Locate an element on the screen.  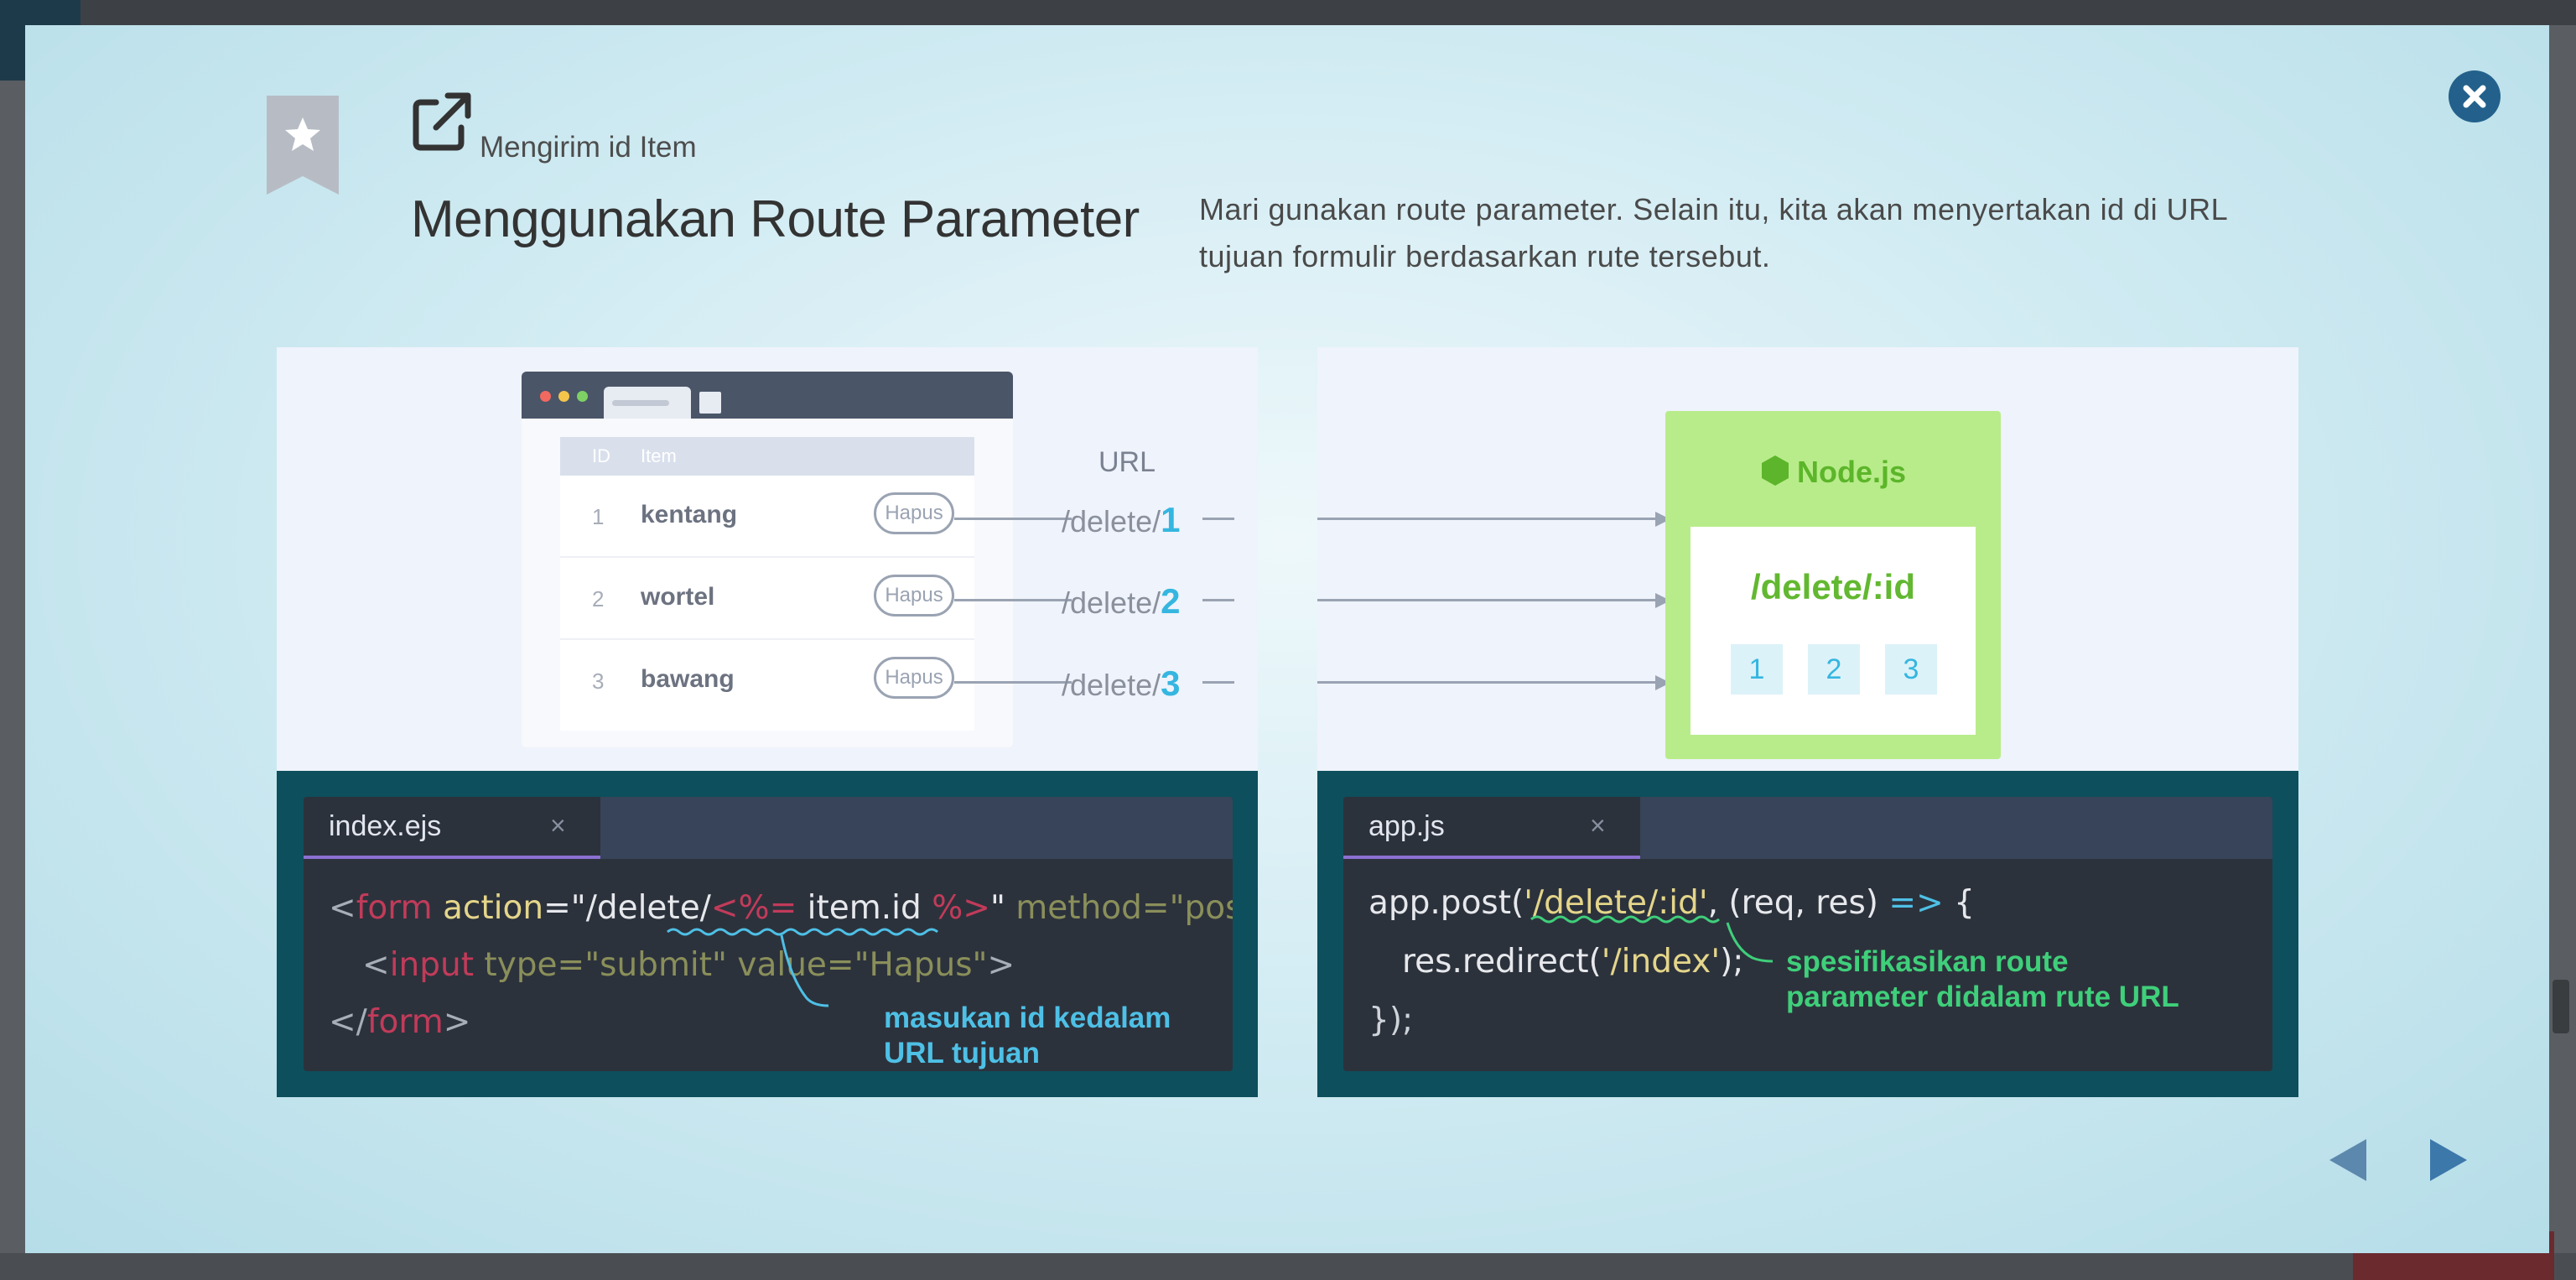
close-icon is located at coordinates (2474, 96).